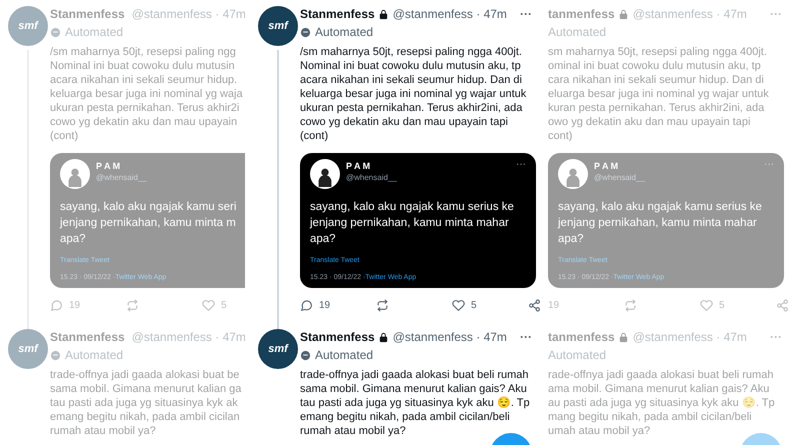 The height and width of the screenshot is (445, 790). Describe the element at coordinates (144, 122) in the screenshot. I see `tweet-text-line: cowo yg dekatin aku dan mau upayain` at that location.